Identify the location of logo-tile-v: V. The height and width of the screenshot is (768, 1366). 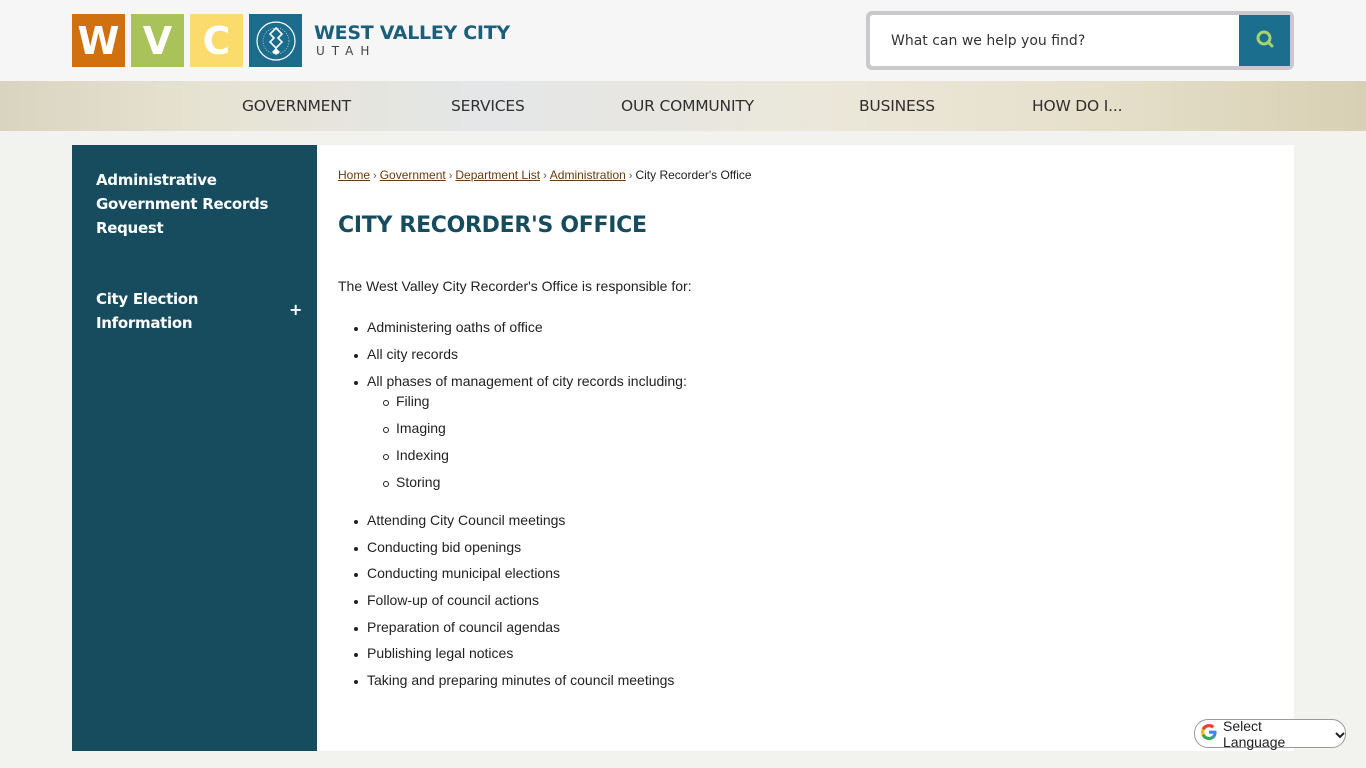
(157, 40).